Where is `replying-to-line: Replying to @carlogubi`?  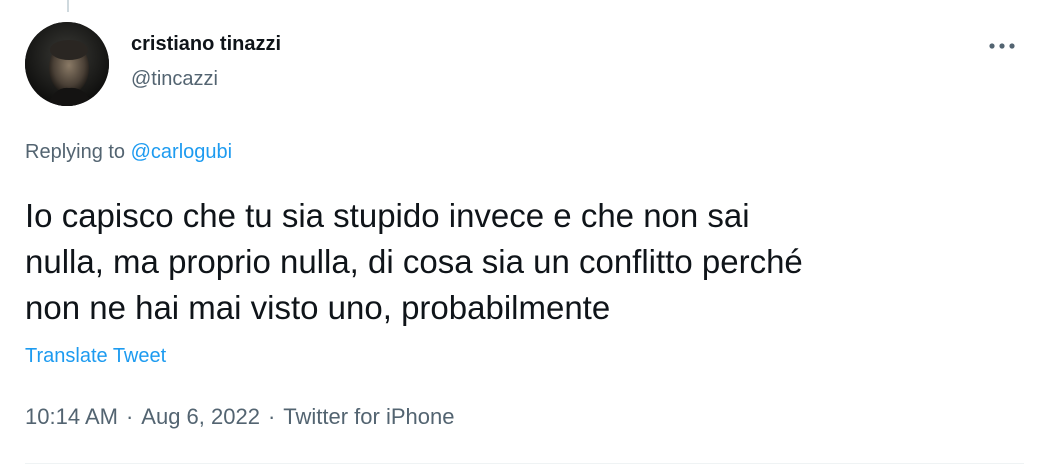 replying-to-line: Replying to @carlogubi is located at coordinates (128, 152).